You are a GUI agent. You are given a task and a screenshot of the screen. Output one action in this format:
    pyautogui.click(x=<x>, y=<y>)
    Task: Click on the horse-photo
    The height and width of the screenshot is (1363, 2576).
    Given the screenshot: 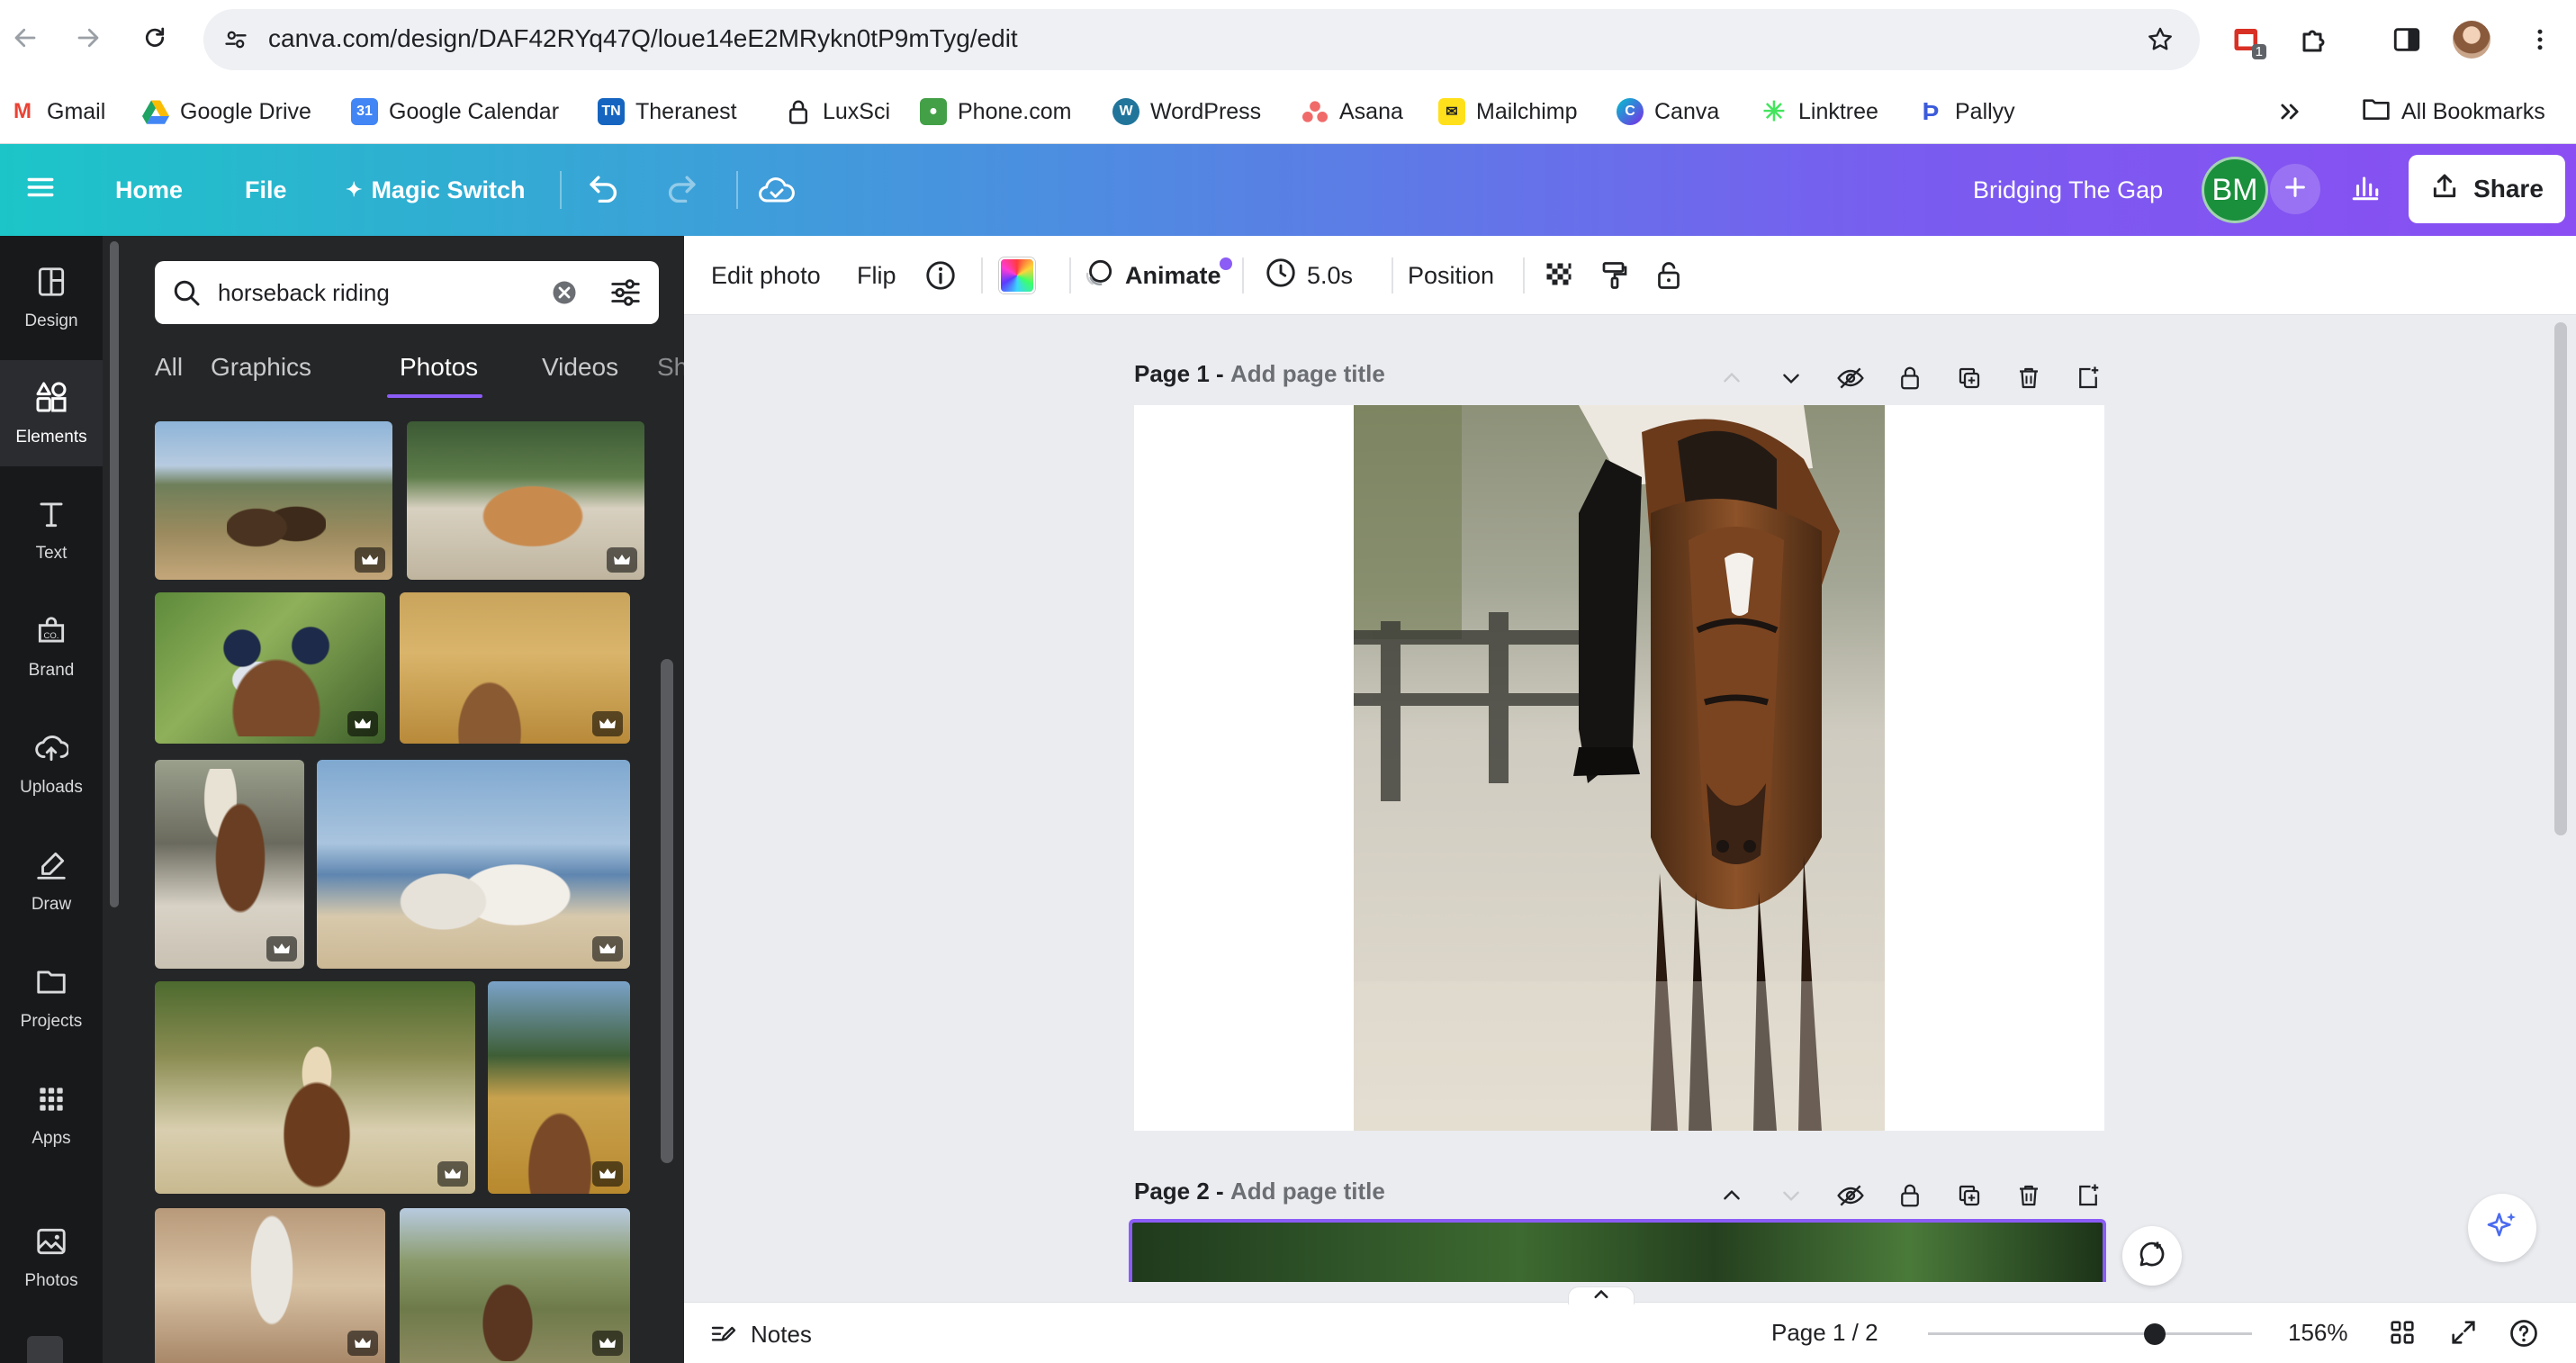 What is the action you would take?
    pyautogui.click(x=1619, y=768)
    